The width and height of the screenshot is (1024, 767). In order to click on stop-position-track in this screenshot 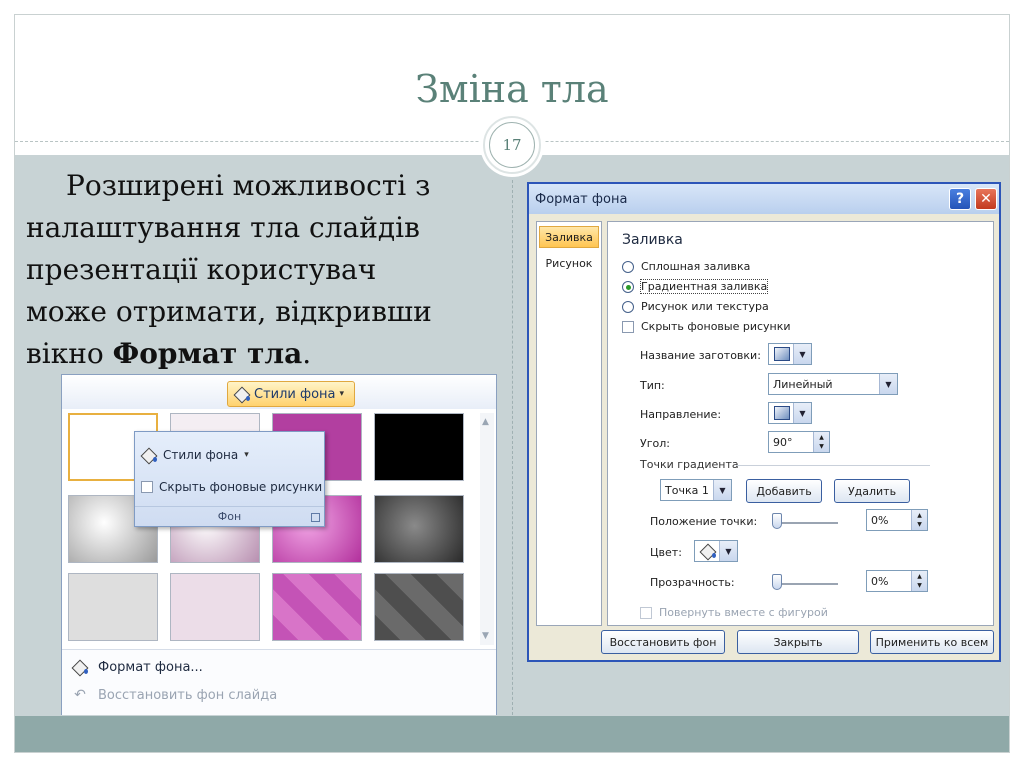, I will do `click(806, 523)`.